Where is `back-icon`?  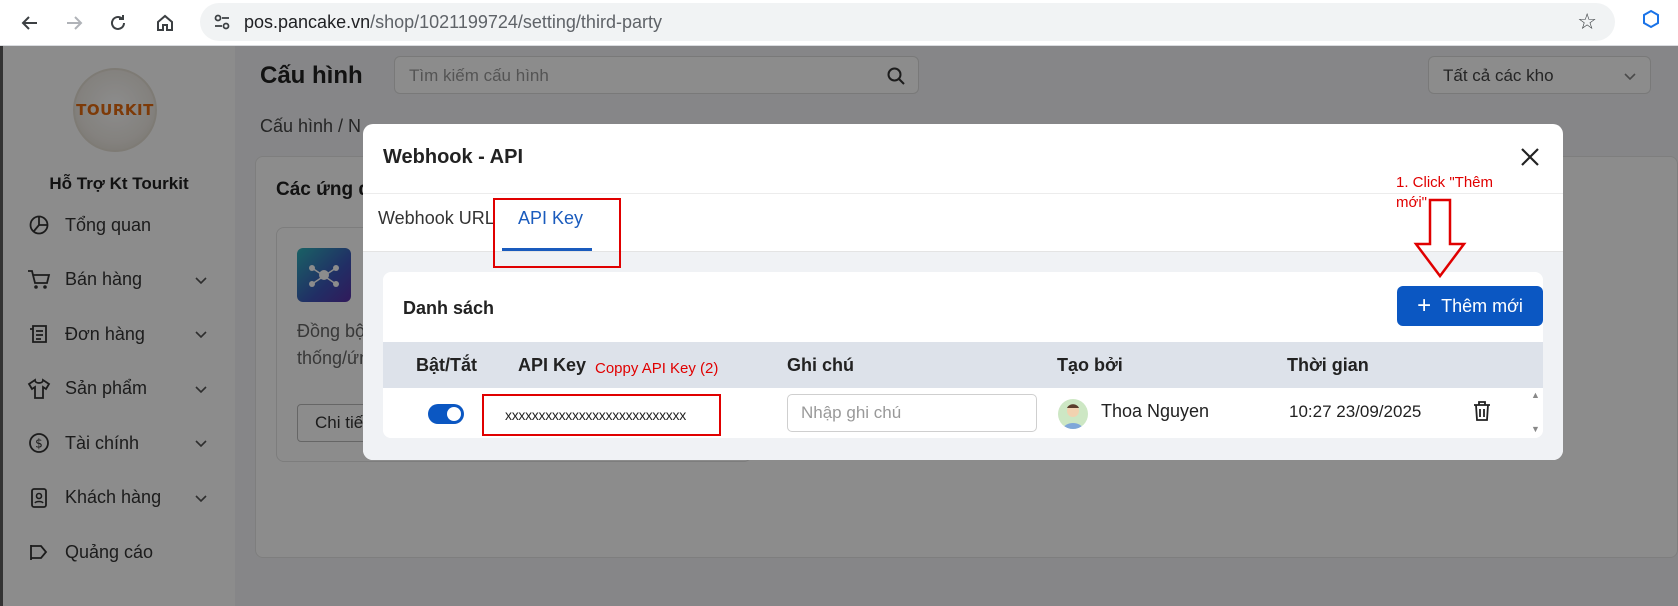 back-icon is located at coordinates (30, 23).